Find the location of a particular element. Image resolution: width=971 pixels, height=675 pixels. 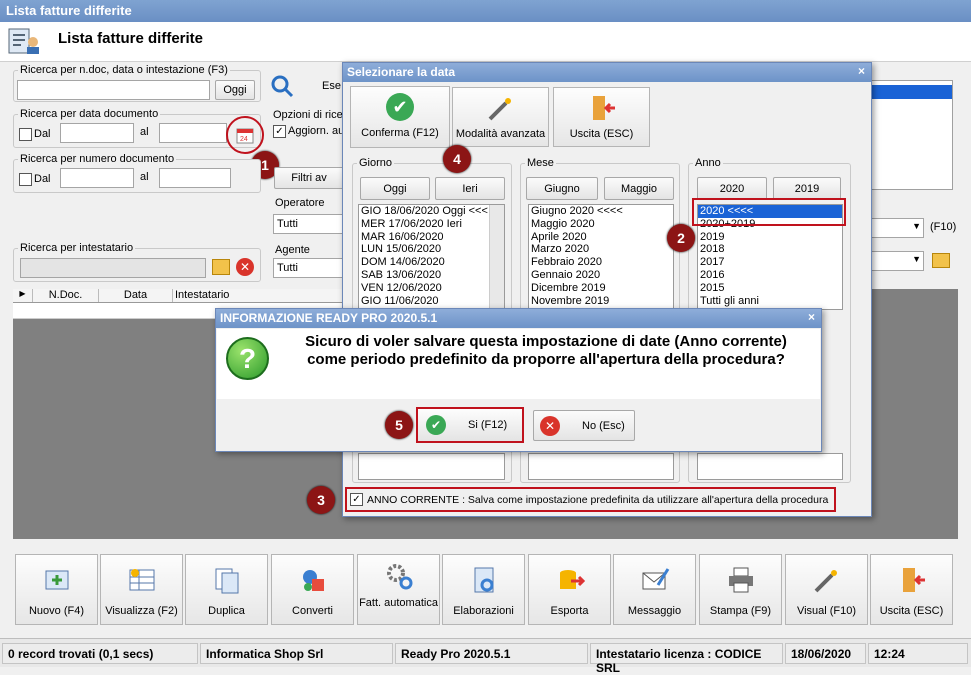

list-item: 2019 is located at coordinates (712, 236).